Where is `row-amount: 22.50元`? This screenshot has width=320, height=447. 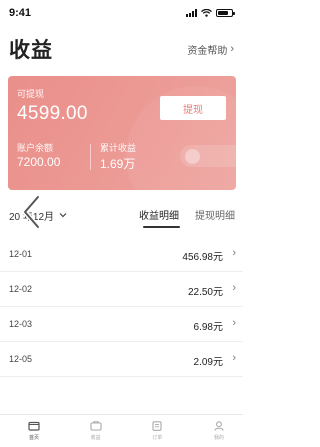
row-amount: 22.50元 is located at coordinates (205, 292).